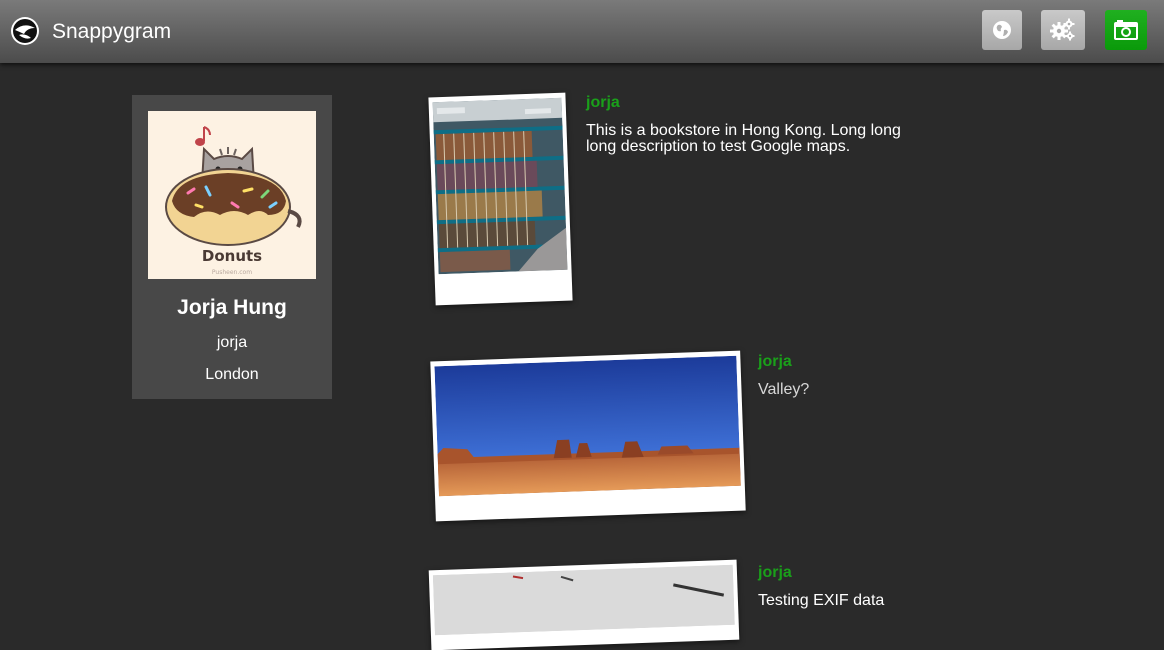 This screenshot has width=1164, height=650. Describe the element at coordinates (232, 374) in the screenshot. I see `profile-location: London` at that location.